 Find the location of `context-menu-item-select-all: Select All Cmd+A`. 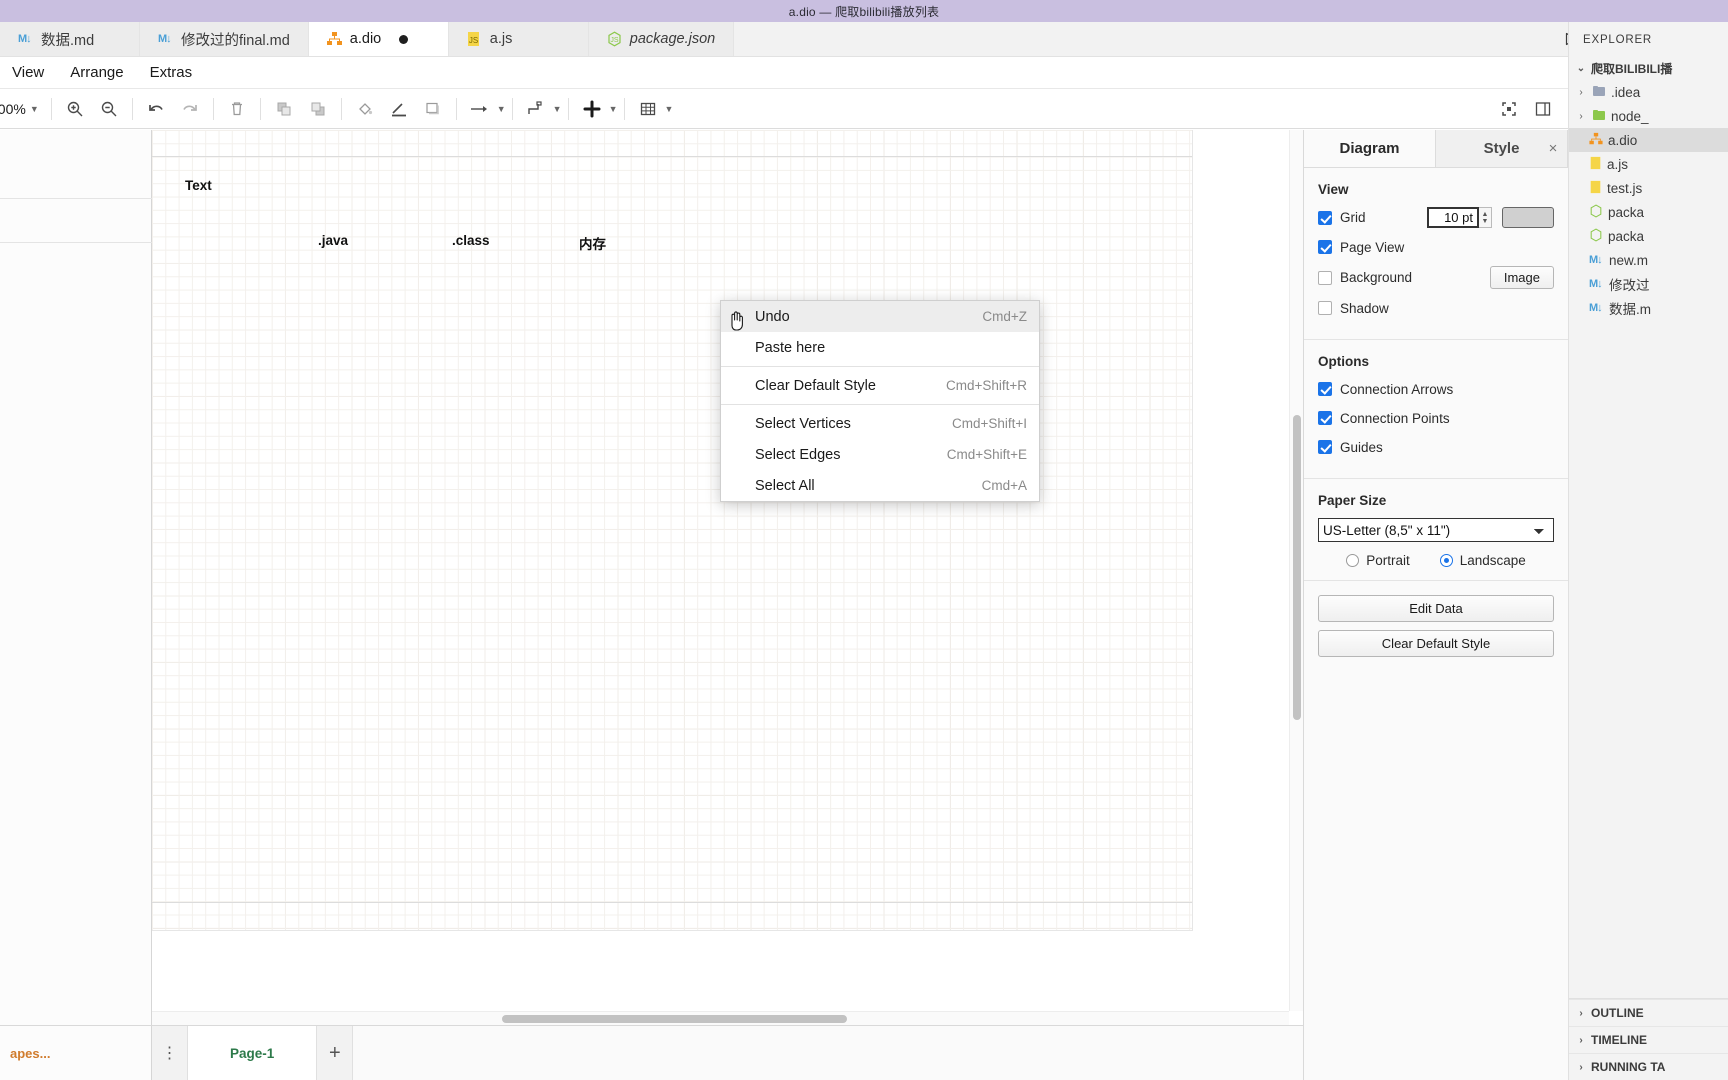

context-menu-item-select-all: Select All Cmd+A is located at coordinates (880, 485).